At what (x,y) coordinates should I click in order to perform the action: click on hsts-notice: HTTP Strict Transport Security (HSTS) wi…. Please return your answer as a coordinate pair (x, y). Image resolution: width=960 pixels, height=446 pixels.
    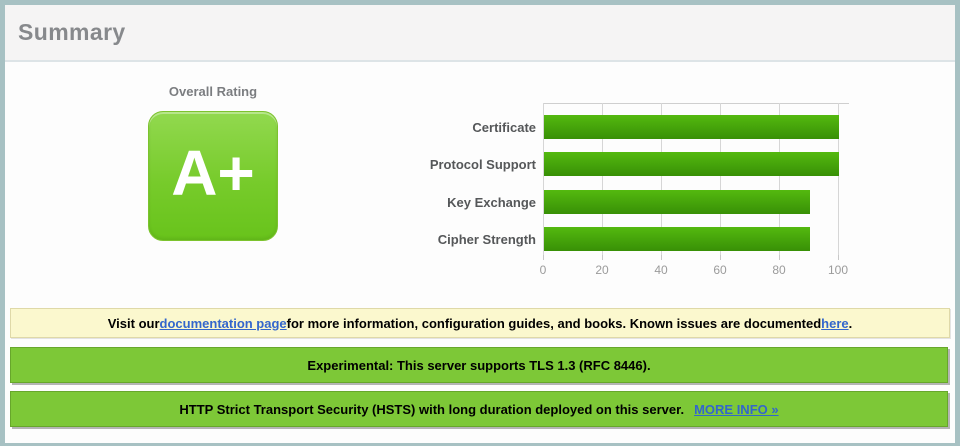
    Looking at the image, I should click on (479, 409).